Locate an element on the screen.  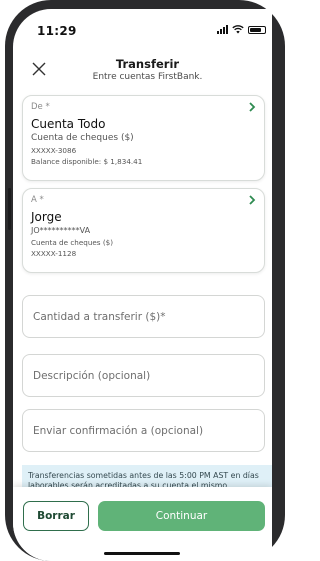
bottom-action-bar: Borrar Continuar is located at coordinates (142, 524).